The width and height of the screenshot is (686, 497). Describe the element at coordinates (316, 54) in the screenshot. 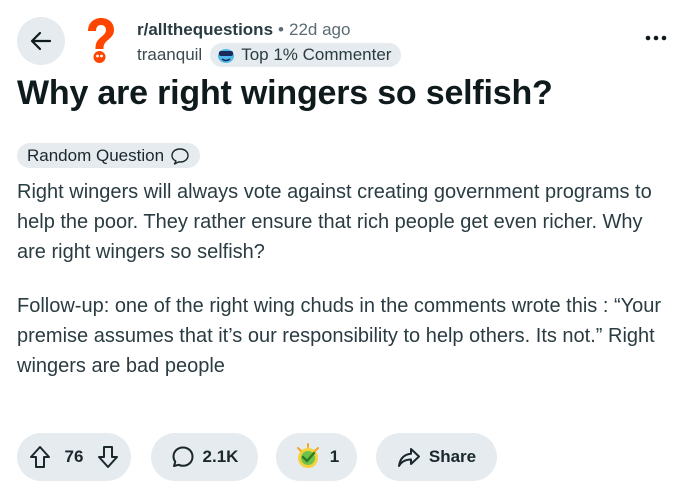

I see `user-flair-label: Top 1% Commenter` at that location.